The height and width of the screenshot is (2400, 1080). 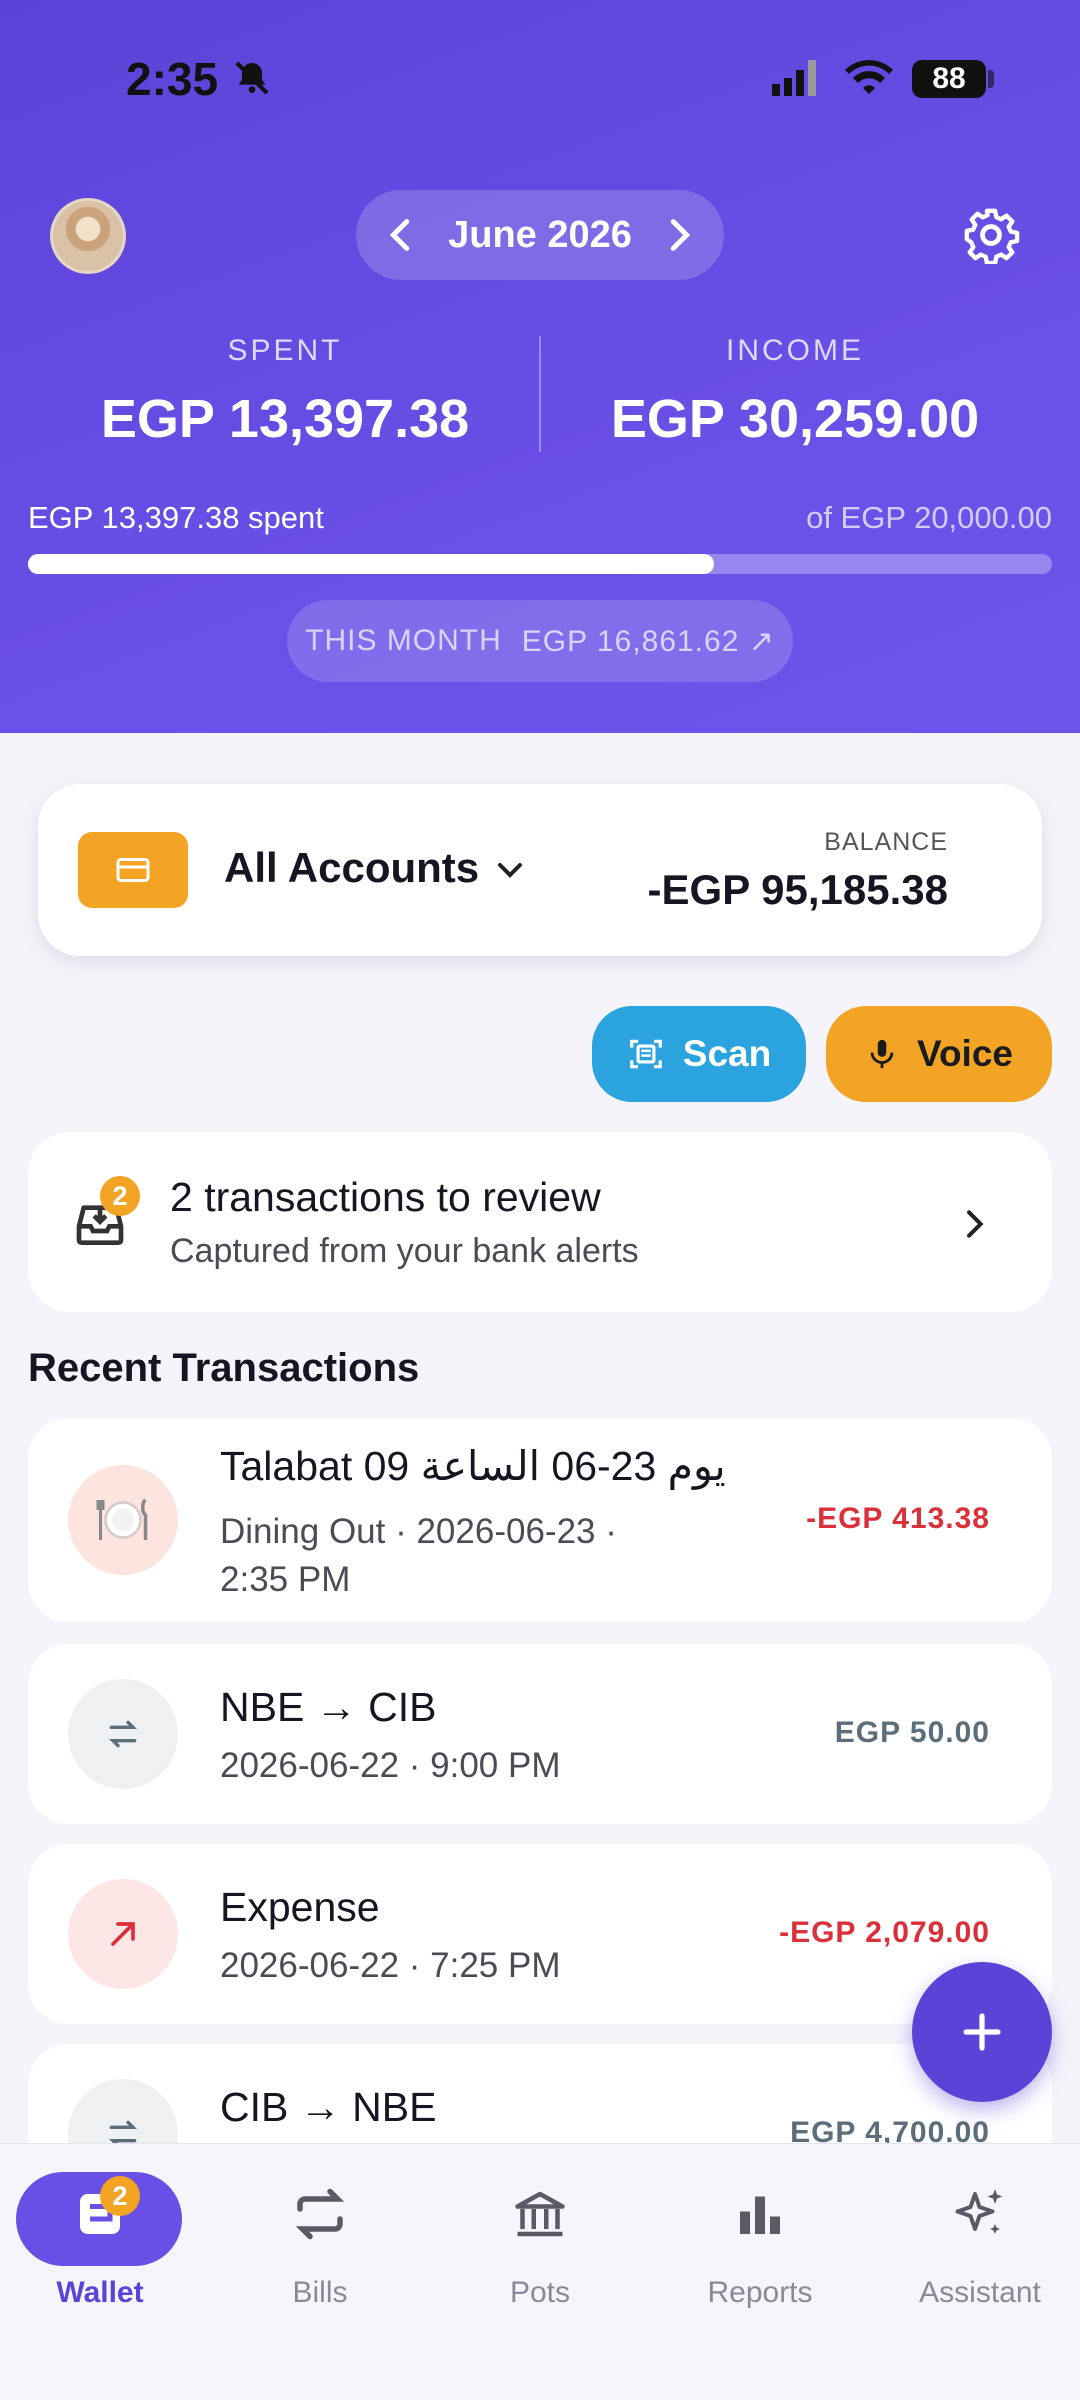 I want to click on bills-icon, so click(x=320, y=2214).